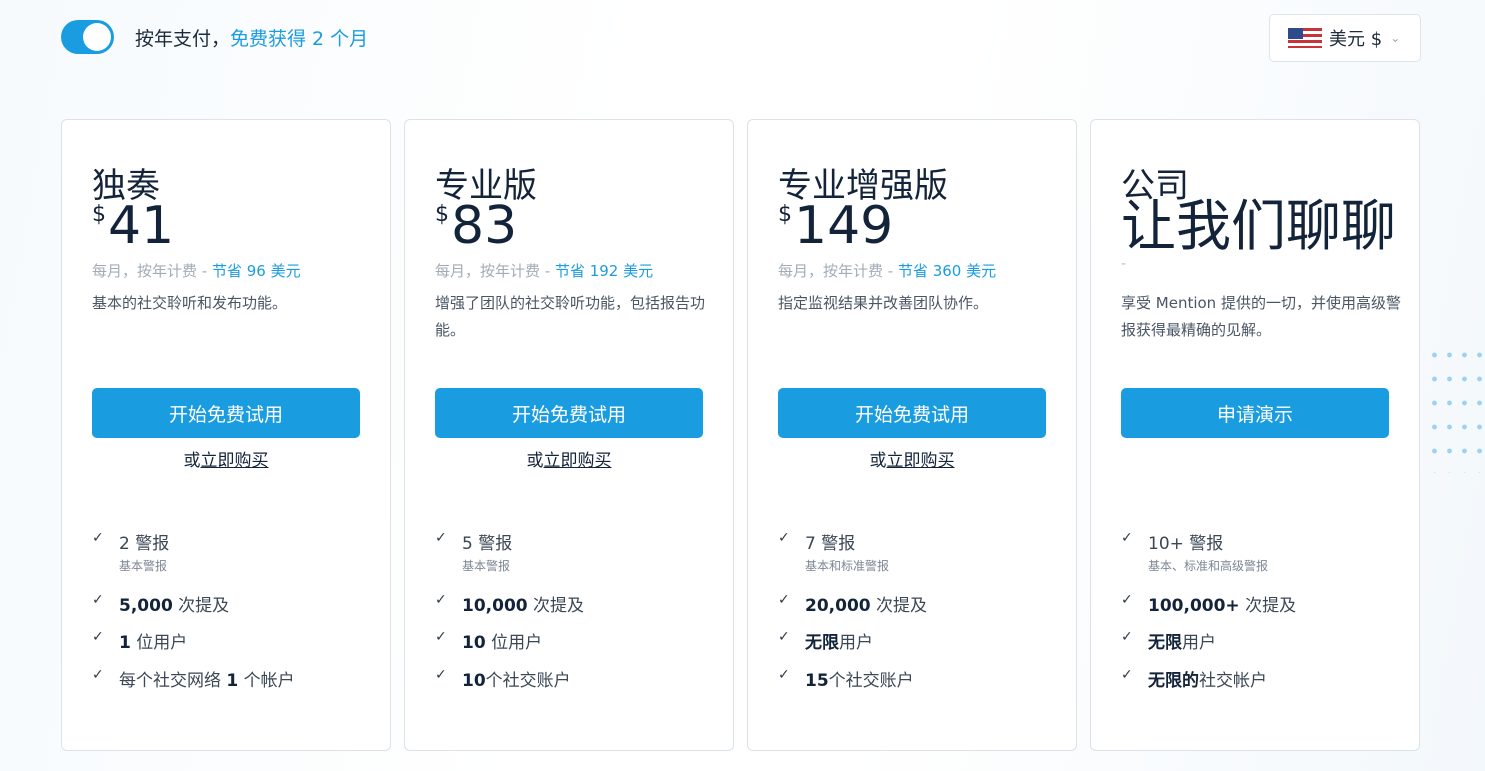 The image size is (1485, 771). Describe the element at coordinates (838, 606) in the screenshot. I see `feature-mentions-count: 20,000` at that location.